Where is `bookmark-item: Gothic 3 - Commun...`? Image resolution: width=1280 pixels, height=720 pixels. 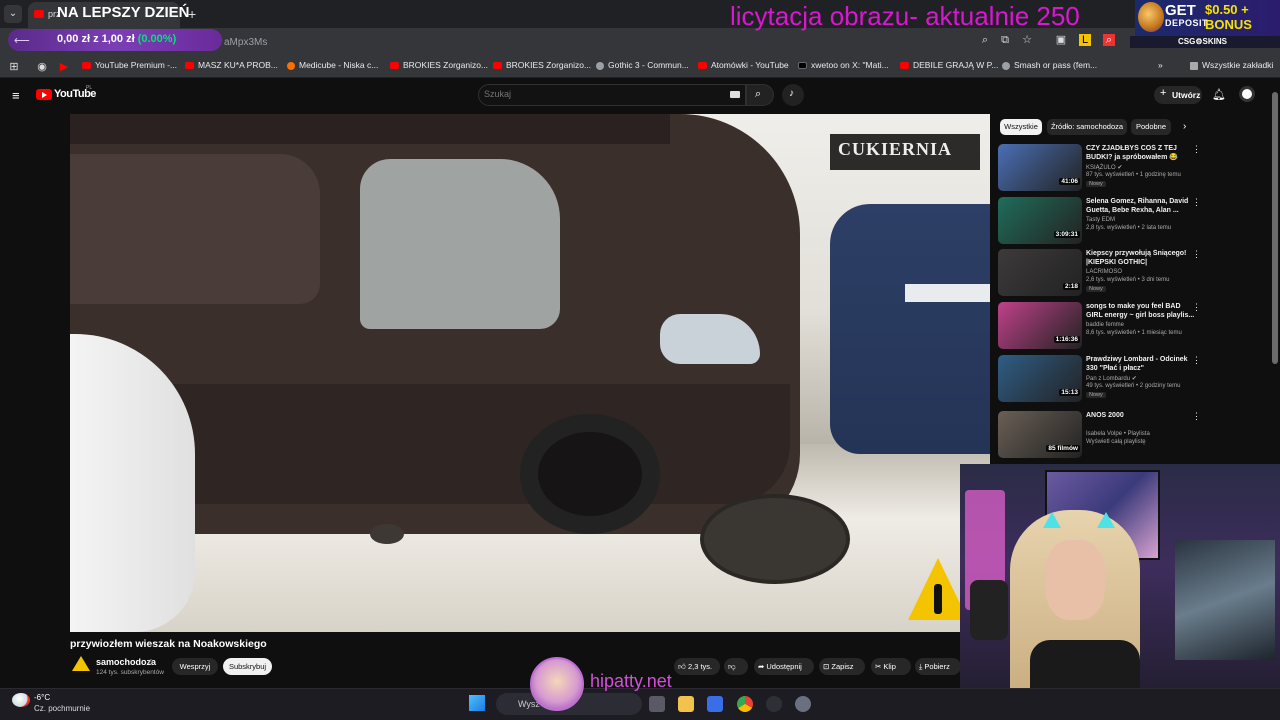 bookmark-item: Gothic 3 - Commun... is located at coordinates (642, 65).